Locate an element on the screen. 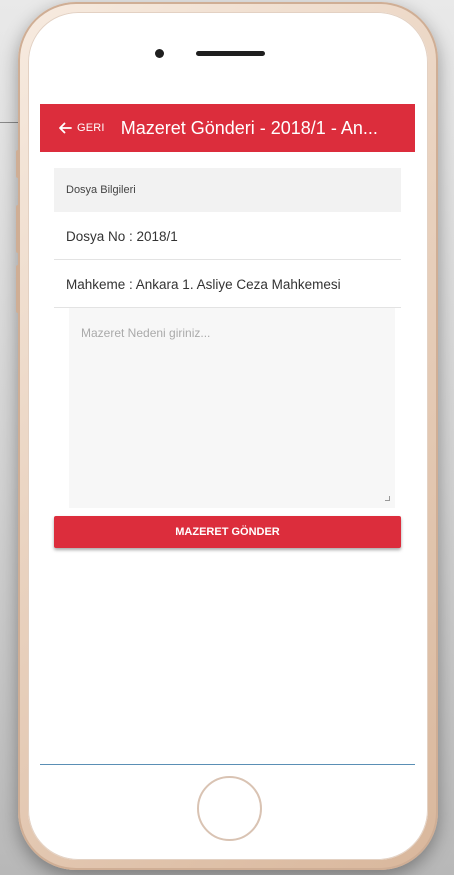 The image size is (454, 875). arrow-left-icon is located at coordinates (65, 128).